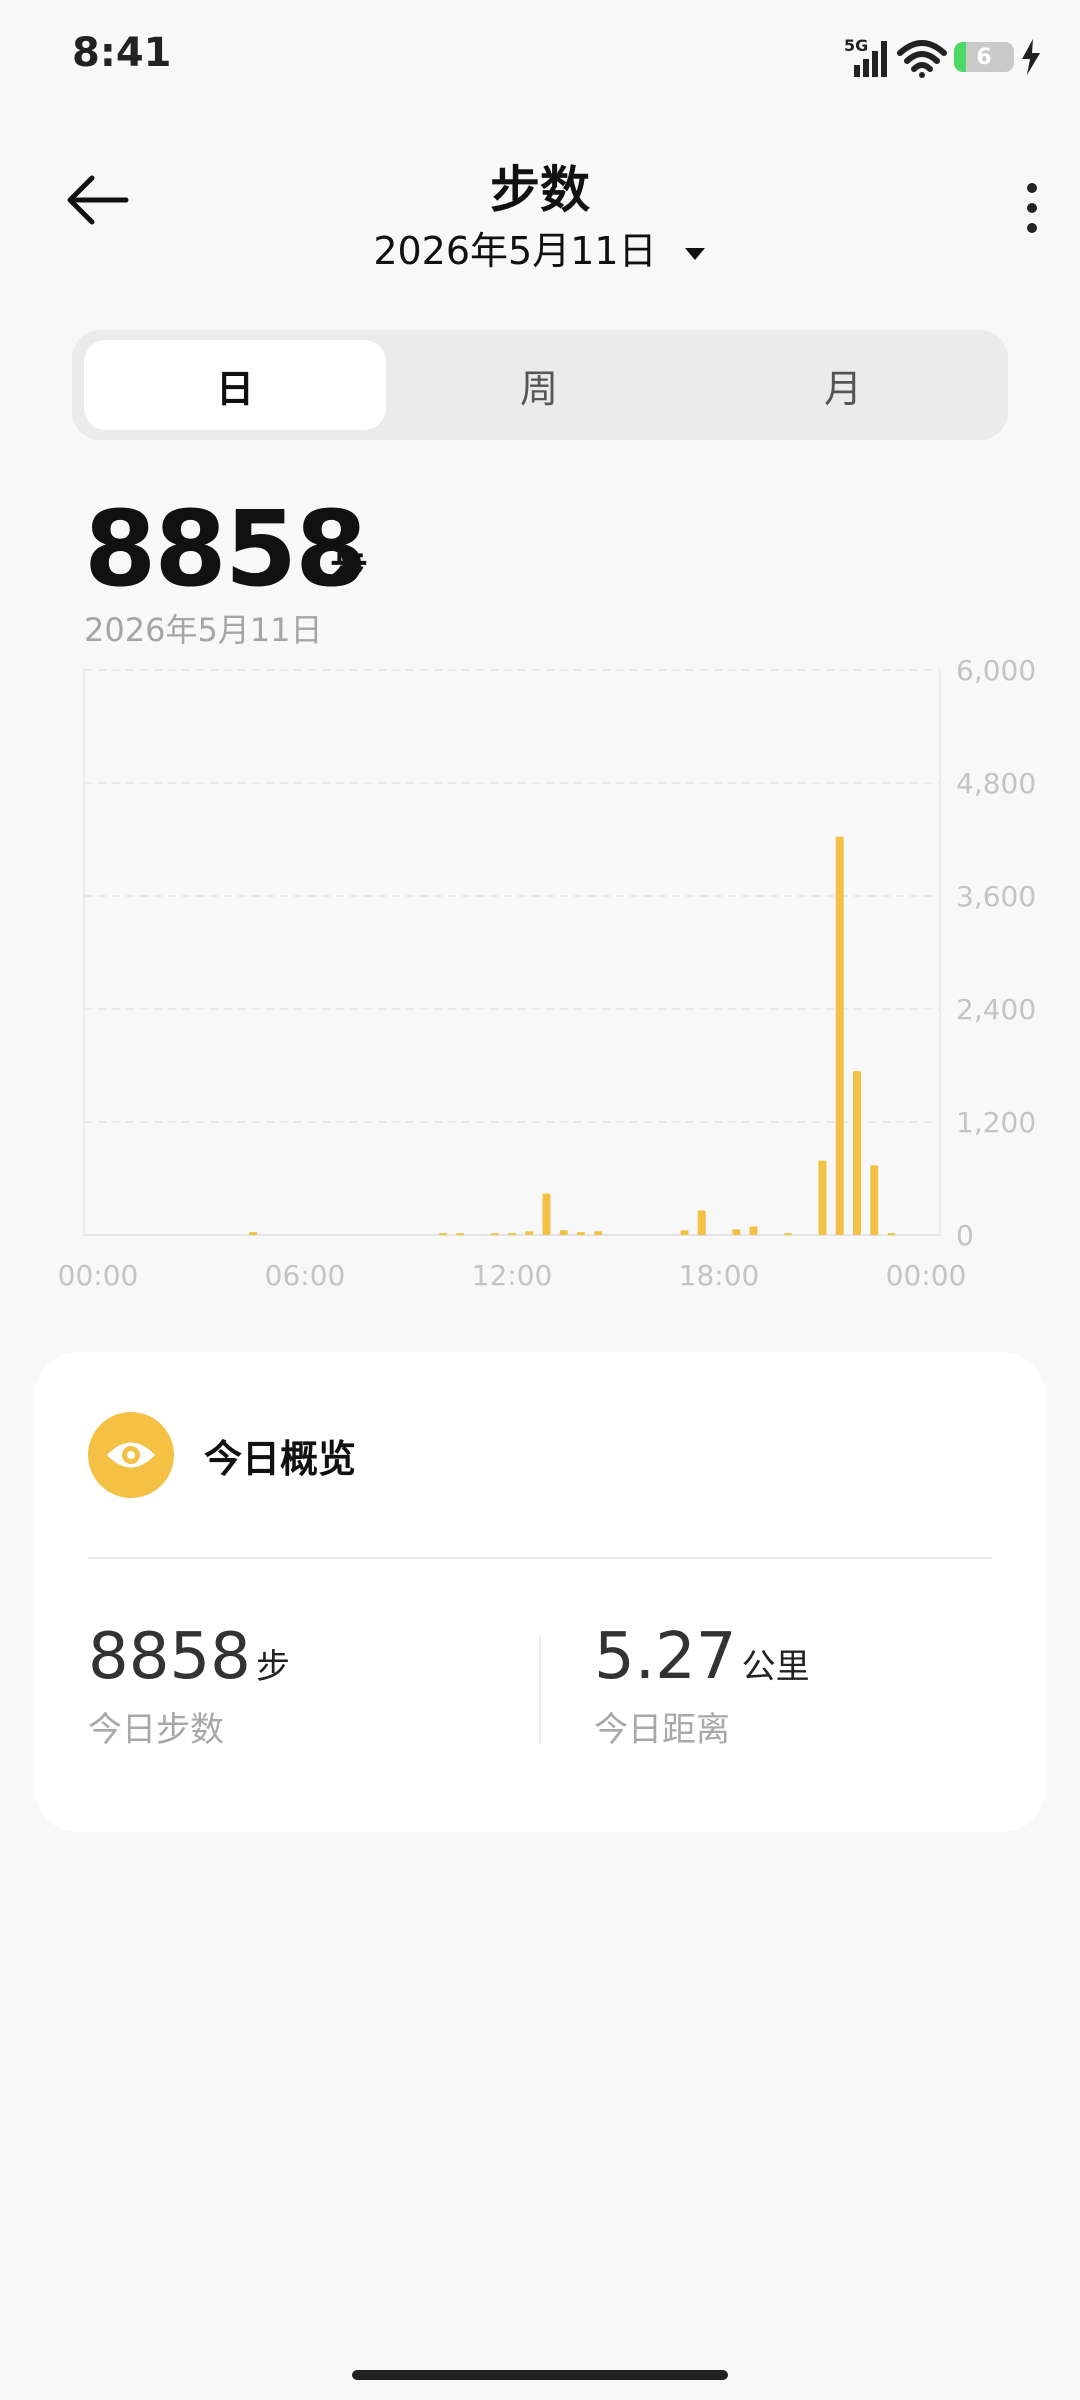 This screenshot has height=2400, width=1080. I want to click on y-tick-label: 6,000, so click(996, 670).